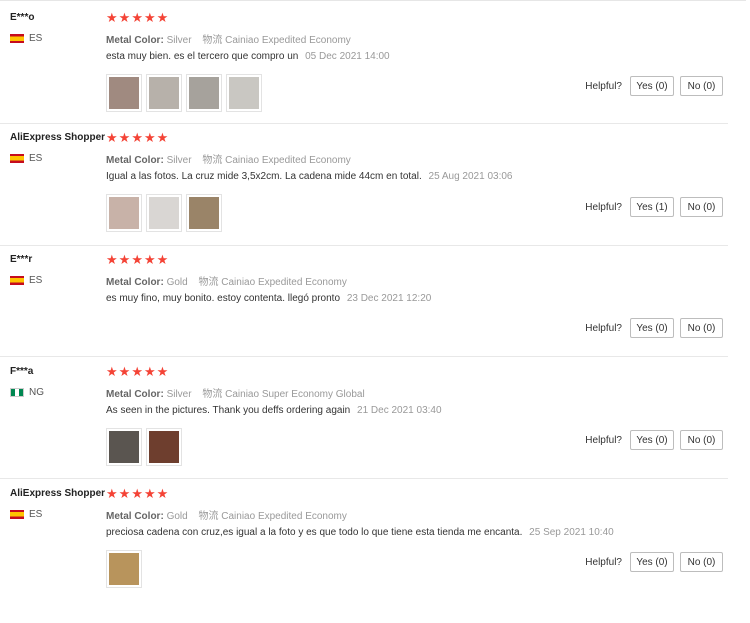 The height and width of the screenshot is (623, 750). I want to click on country-code: NG, so click(36, 392).